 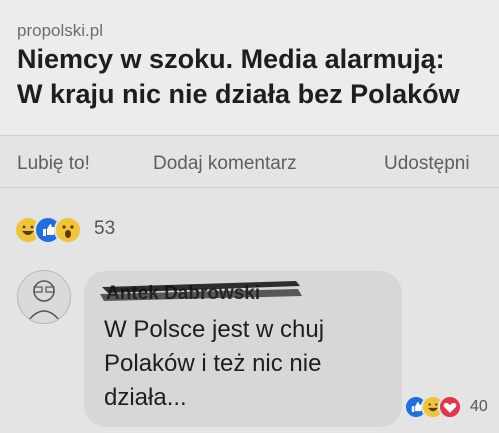 What do you see at coordinates (105, 228) in the screenshot?
I see `reaction-count: 53` at bounding box center [105, 228].